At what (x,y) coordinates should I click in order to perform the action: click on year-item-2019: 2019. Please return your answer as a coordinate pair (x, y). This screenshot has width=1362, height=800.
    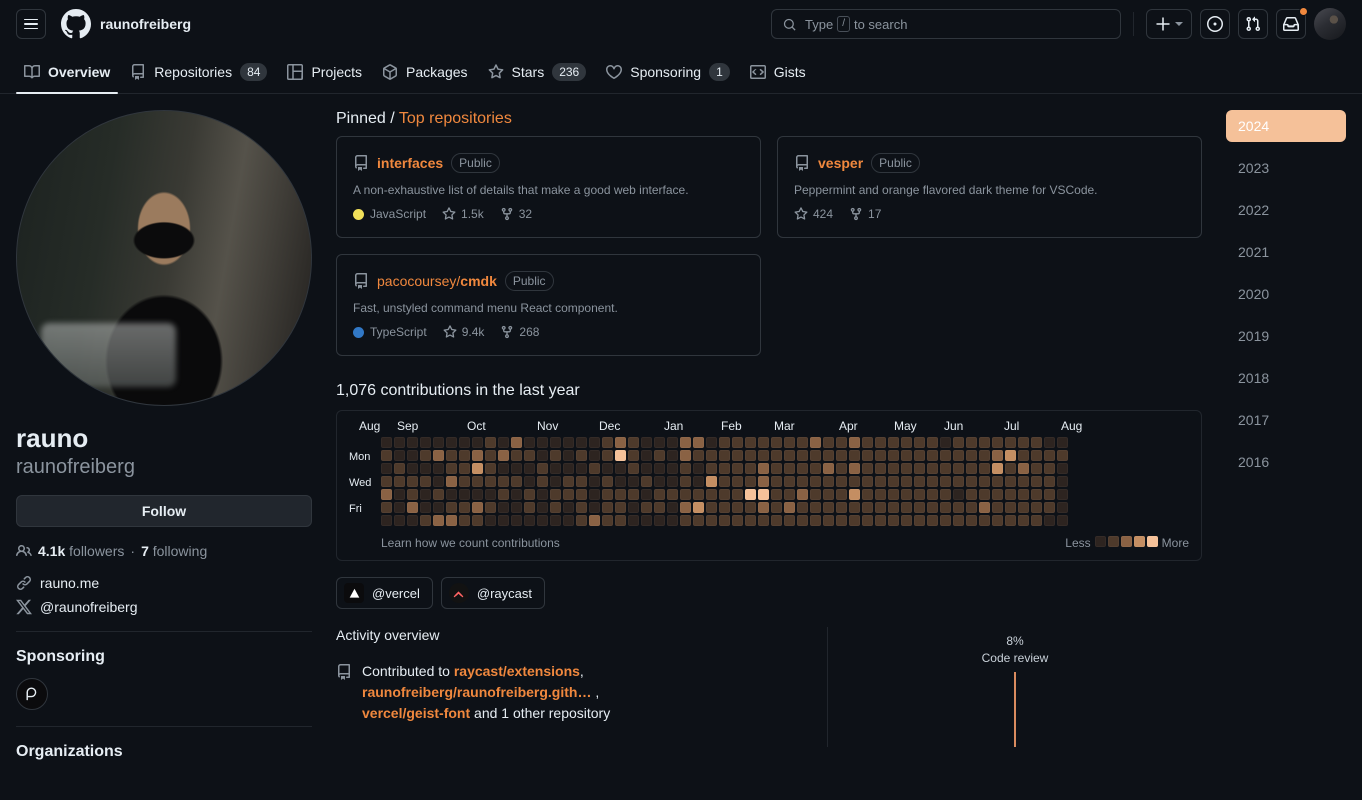
    Looking at the image, I should click on (1286, 336).